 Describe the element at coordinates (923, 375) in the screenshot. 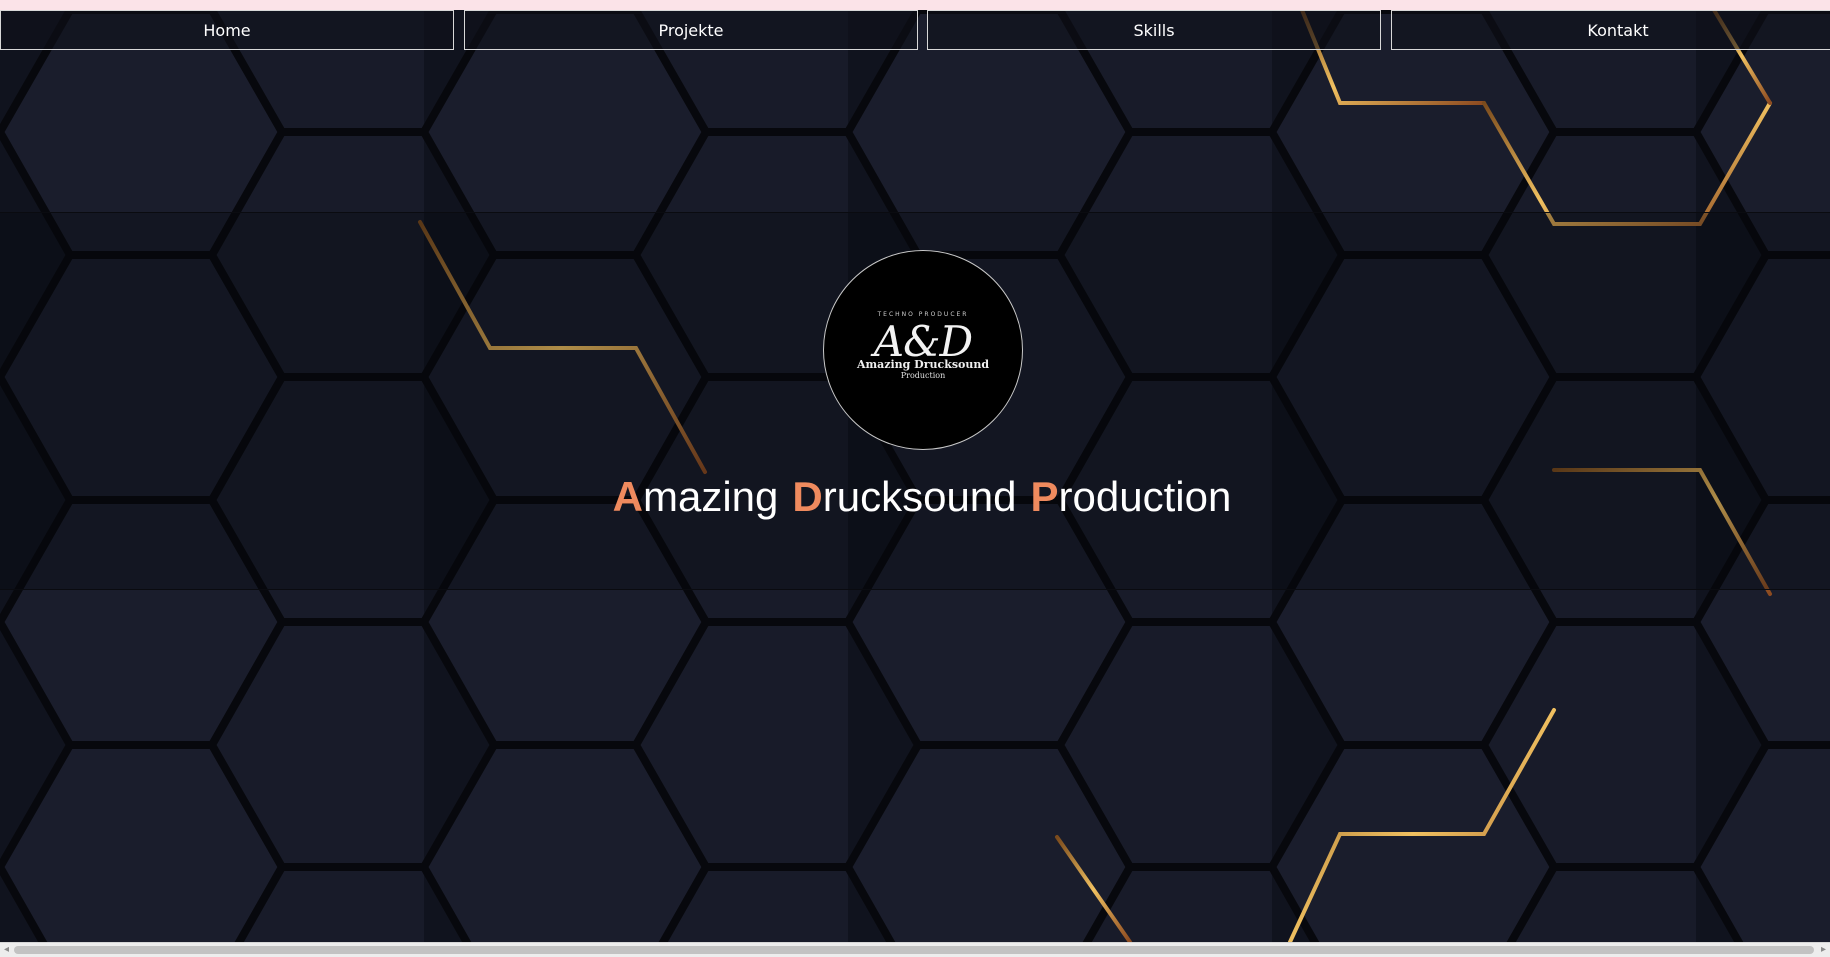

I see `logo-subtitle: Production` at that location.